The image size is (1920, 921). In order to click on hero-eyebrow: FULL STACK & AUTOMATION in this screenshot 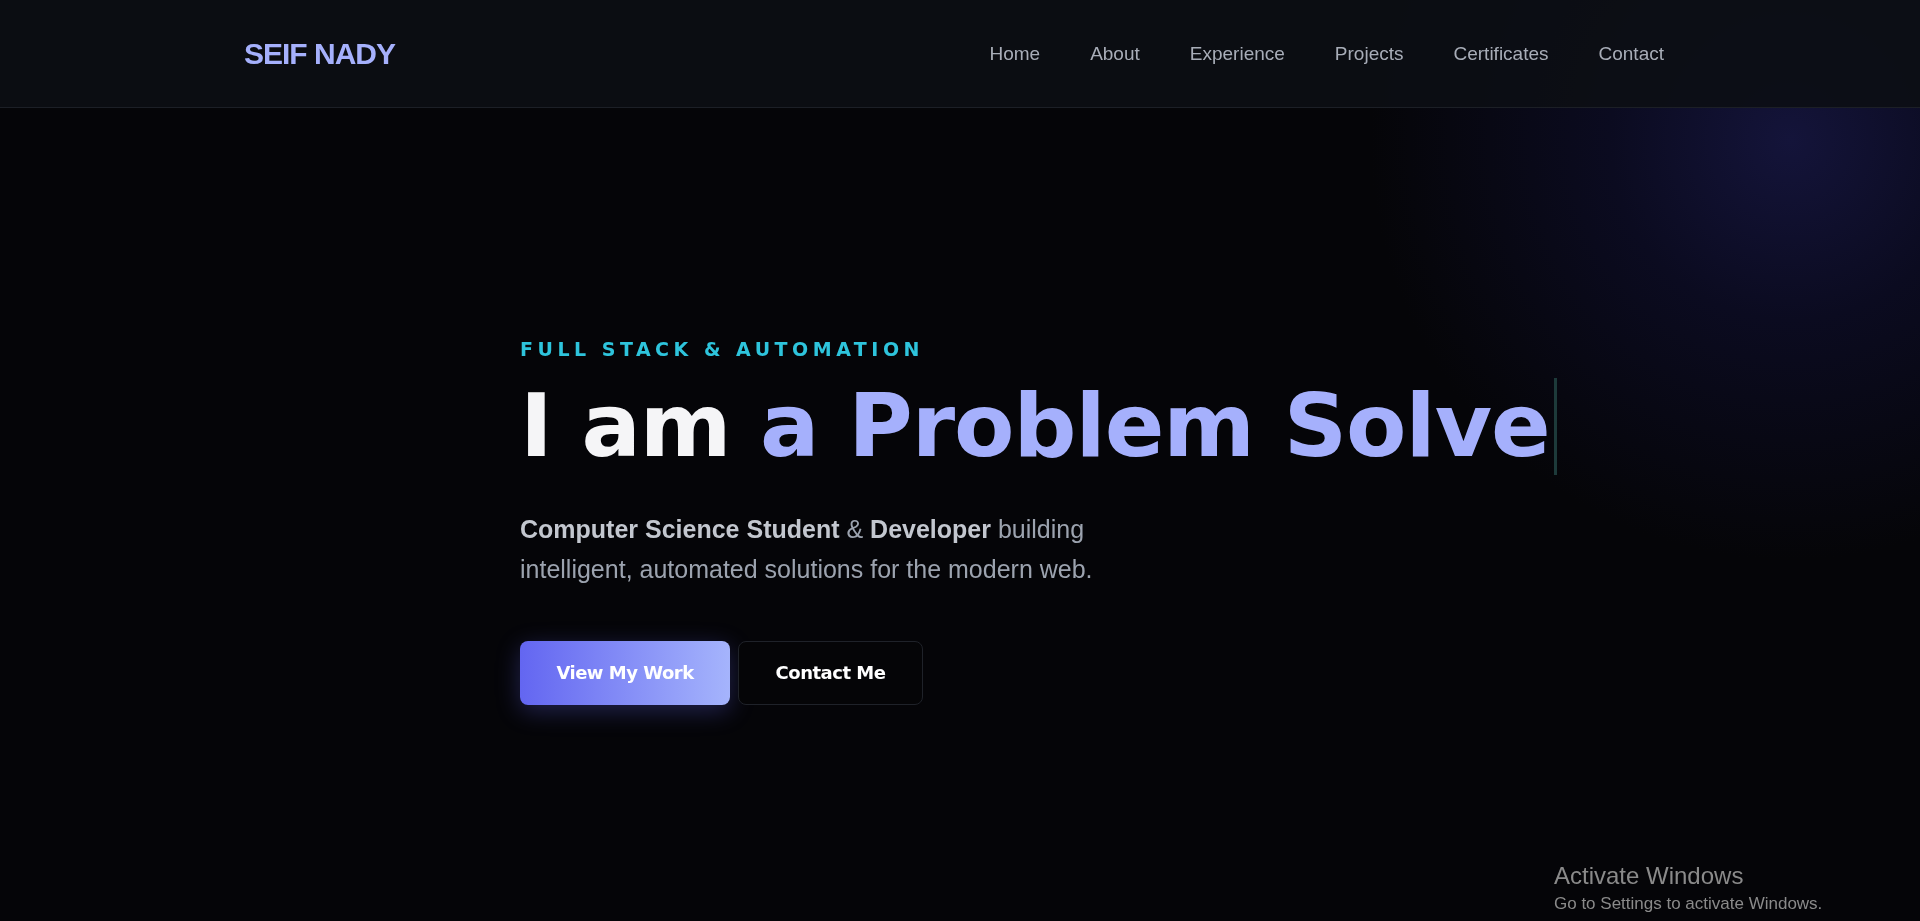, I will do `click(722, 349)`.